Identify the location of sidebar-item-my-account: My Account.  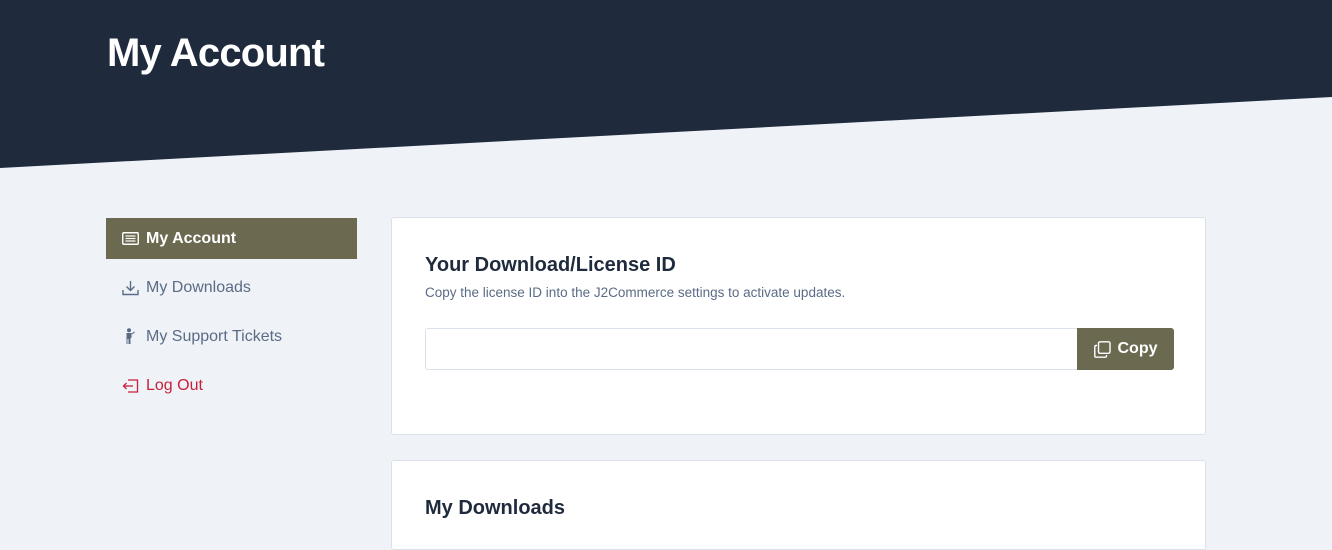
(231, 238).